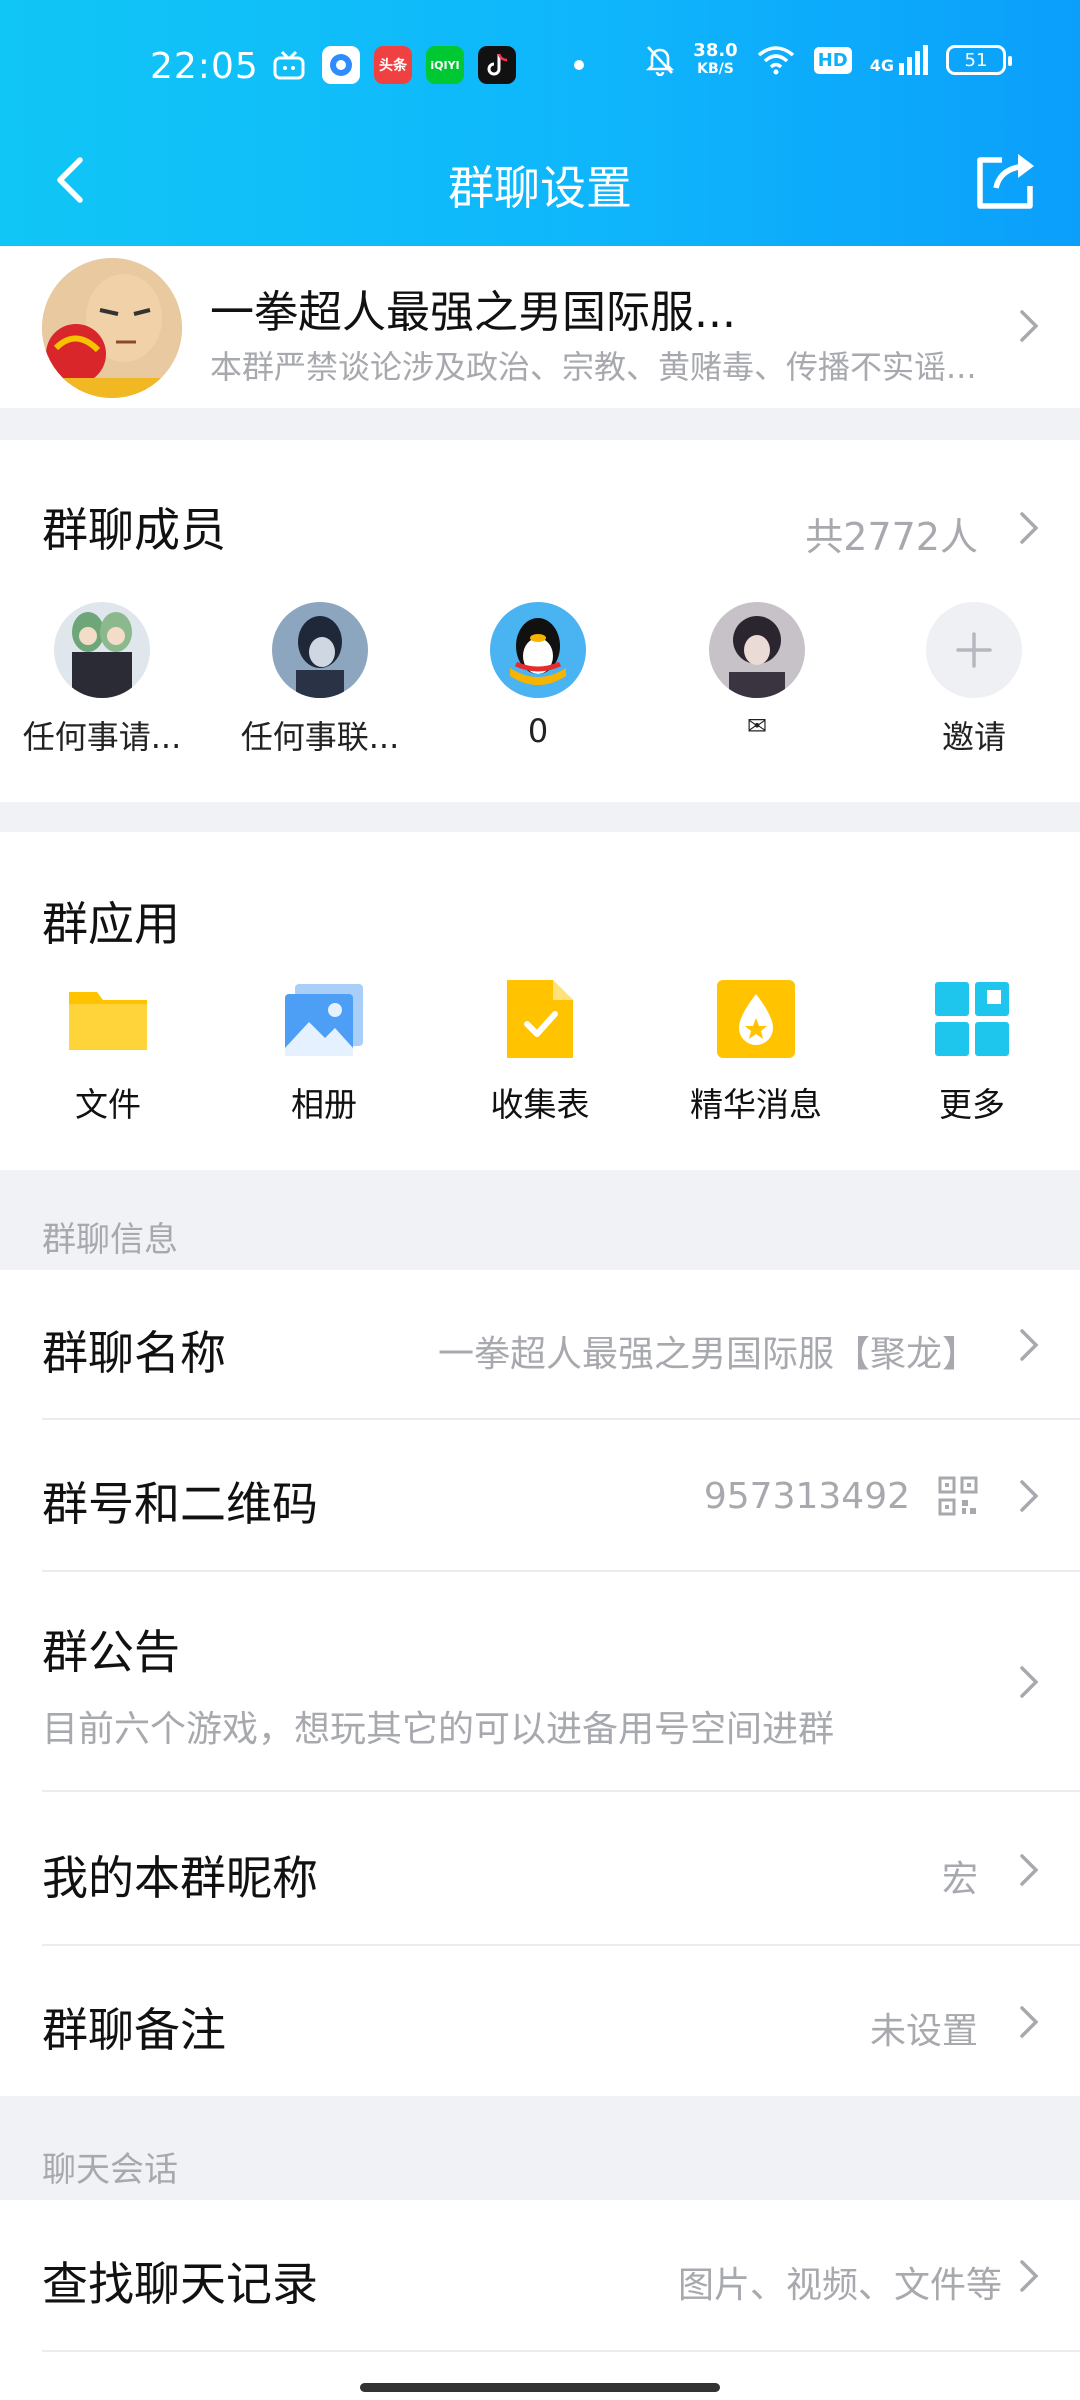 The width and height of the screenshot is (1080, 2400). I want to click on group-number-row: 群号和二维码 957313492, so click(540, 1496).